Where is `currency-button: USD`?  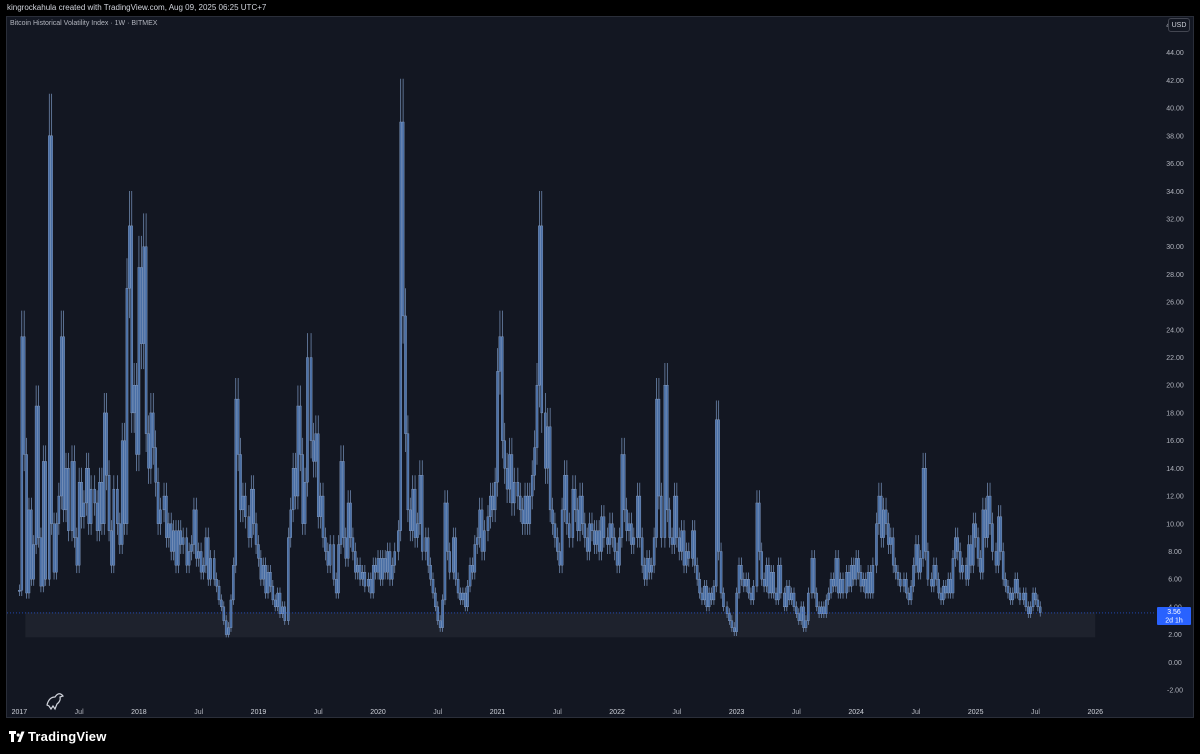
currency-button: USD is located at coordinates (1179, 25).